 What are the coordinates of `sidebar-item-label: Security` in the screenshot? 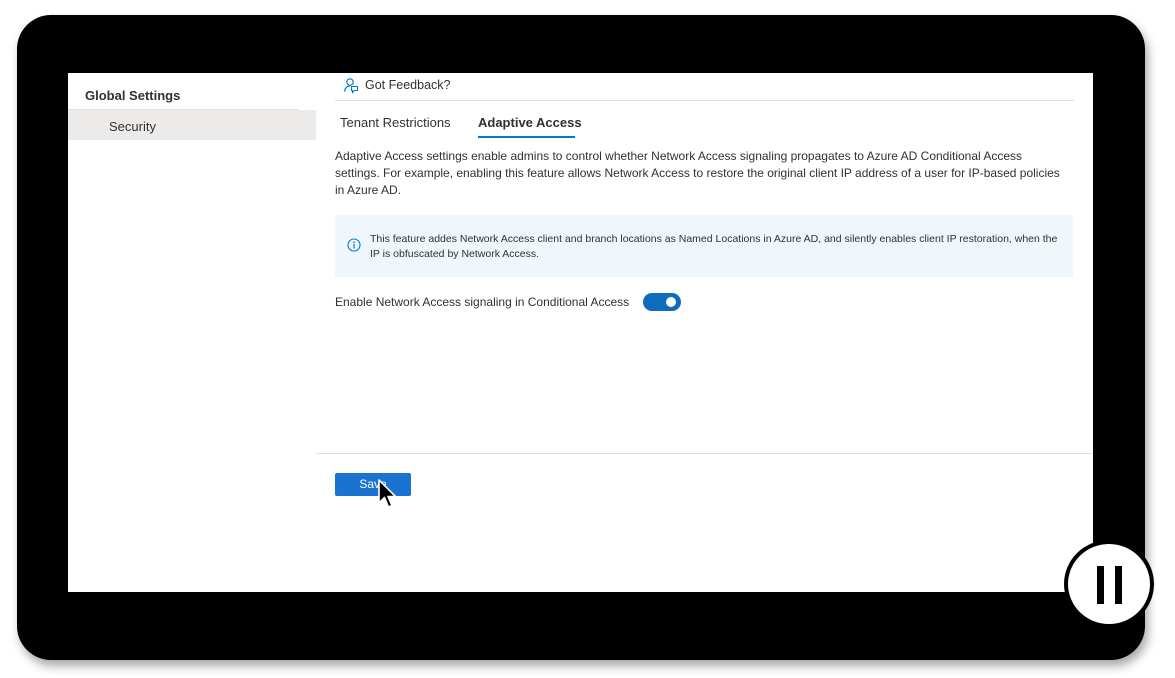 It's located at (132, 126).